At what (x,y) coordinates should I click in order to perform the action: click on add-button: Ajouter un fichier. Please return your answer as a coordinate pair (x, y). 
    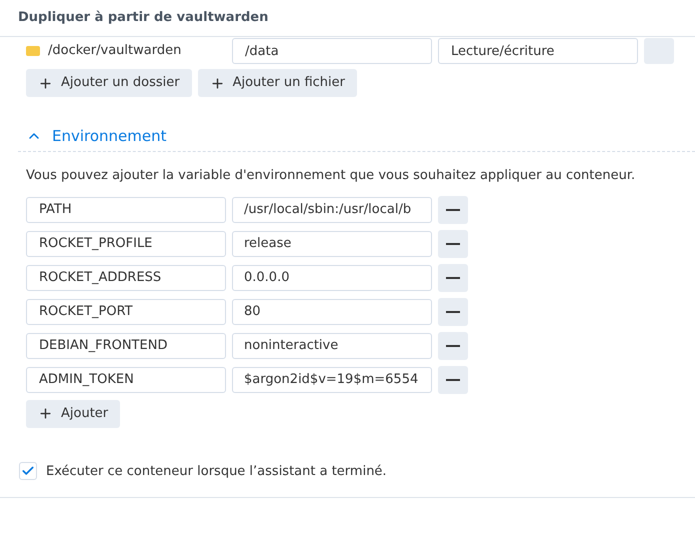
    Looking at the image, I should click on (278, 83).